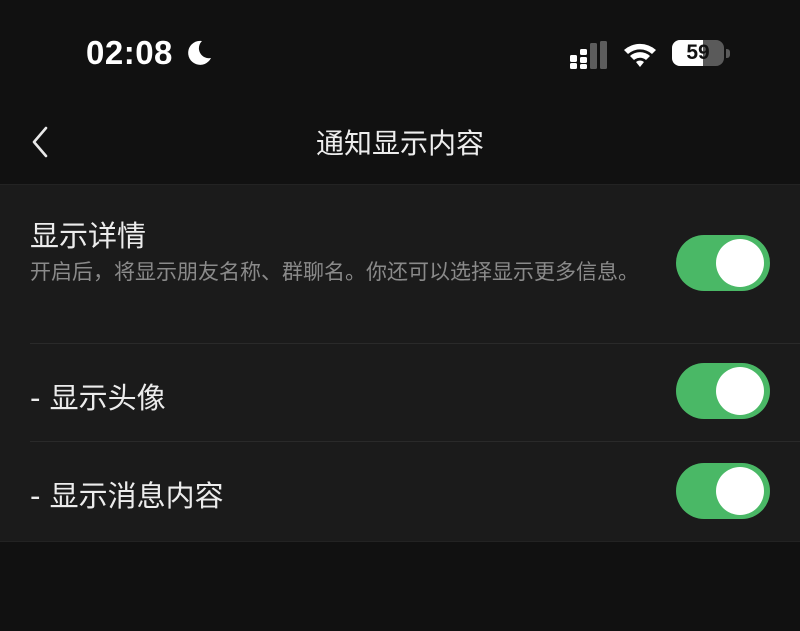 The width and height of the screenshot is (800, 631). I want to click on show-avatar-toggle, so click(723, 391).